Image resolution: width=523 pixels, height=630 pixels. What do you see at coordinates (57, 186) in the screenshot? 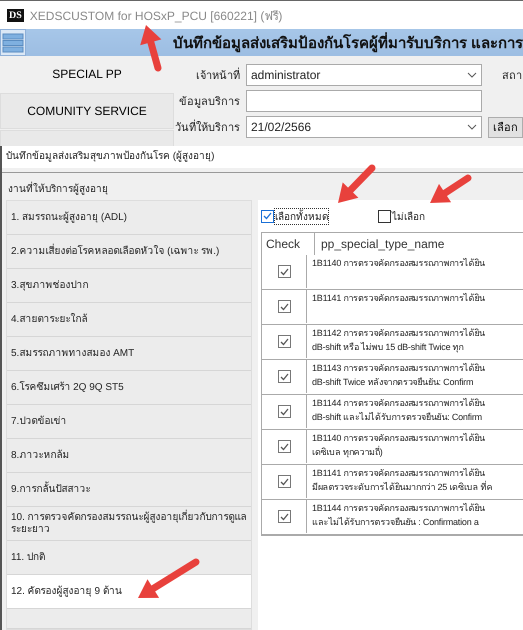
I see `group-label: งานที่ให้บริการผู้สูงอายุ` at bounding box center [57, 186].